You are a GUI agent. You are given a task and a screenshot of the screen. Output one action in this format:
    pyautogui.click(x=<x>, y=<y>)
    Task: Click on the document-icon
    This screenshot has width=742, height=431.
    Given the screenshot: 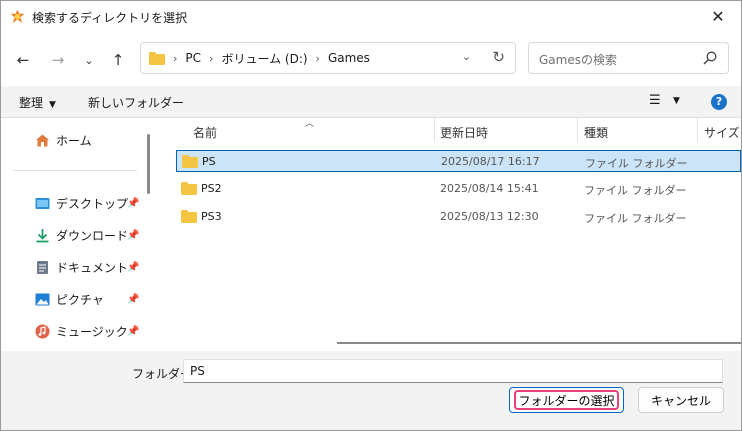 What is the action you would take?
    pyautogui.click(x=42, y=267)
    